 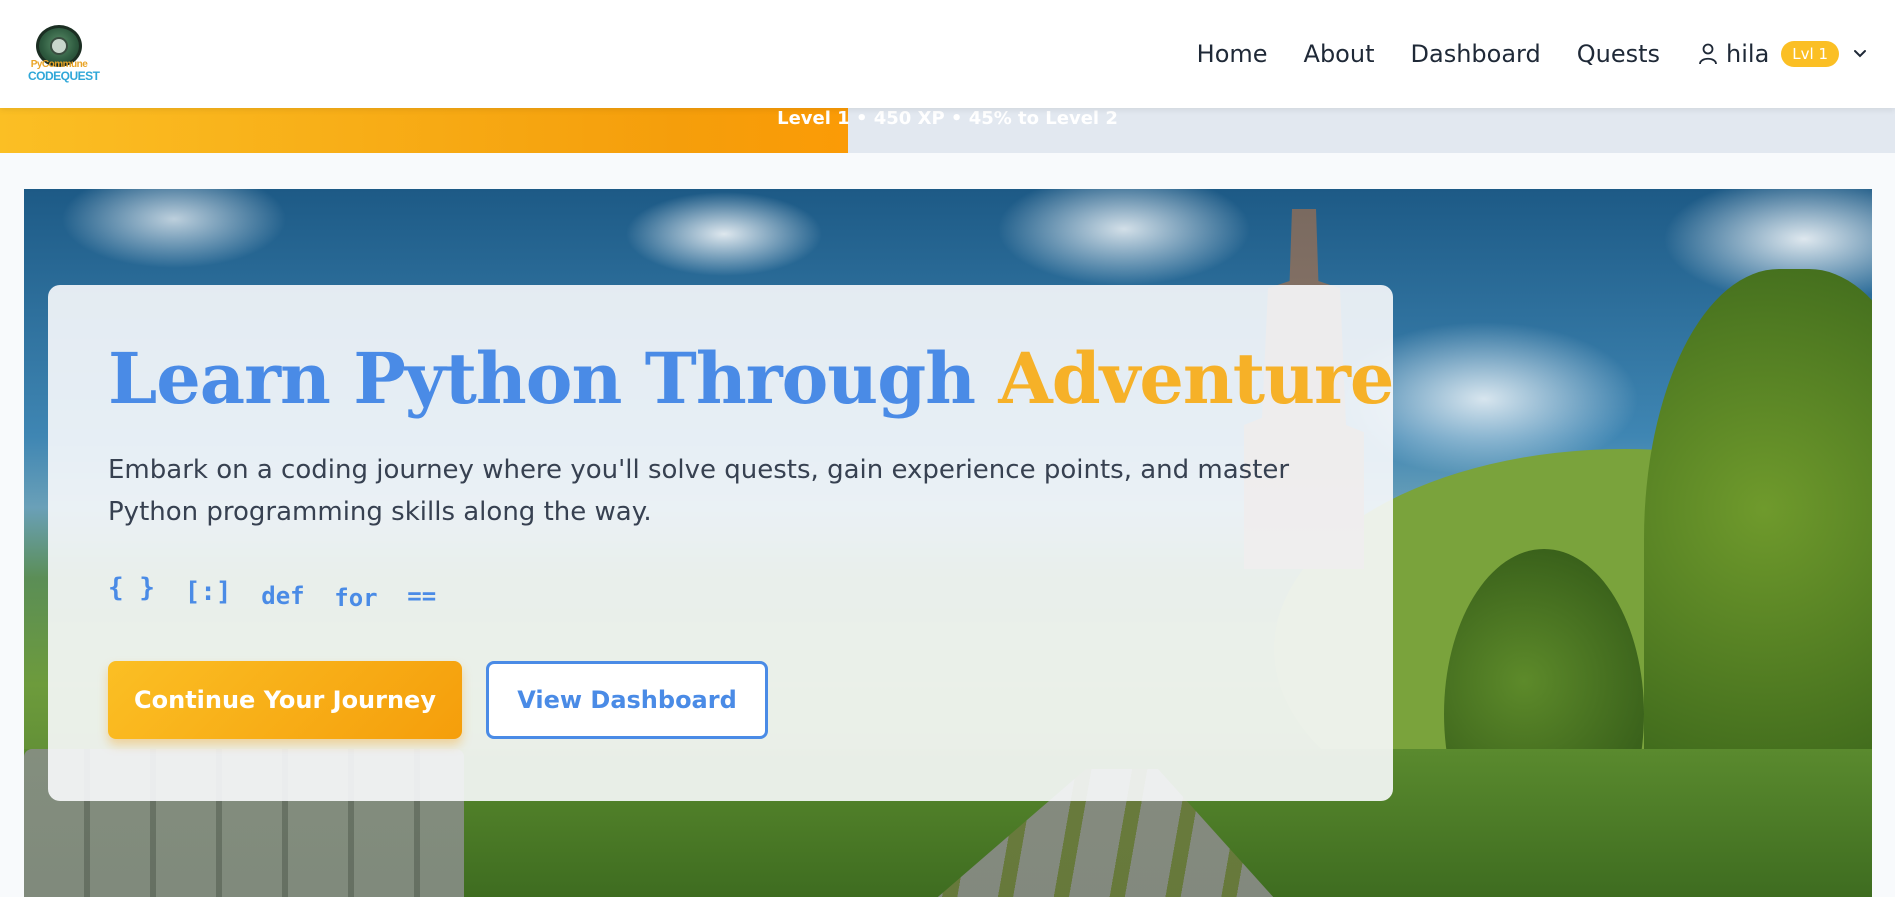 What do you see at coordinates (947, 118) in the screenshot?
I see `xp-progress-text: Level 1 • 450 XP • 45% to Level 2` at bounding box center [947, 118].